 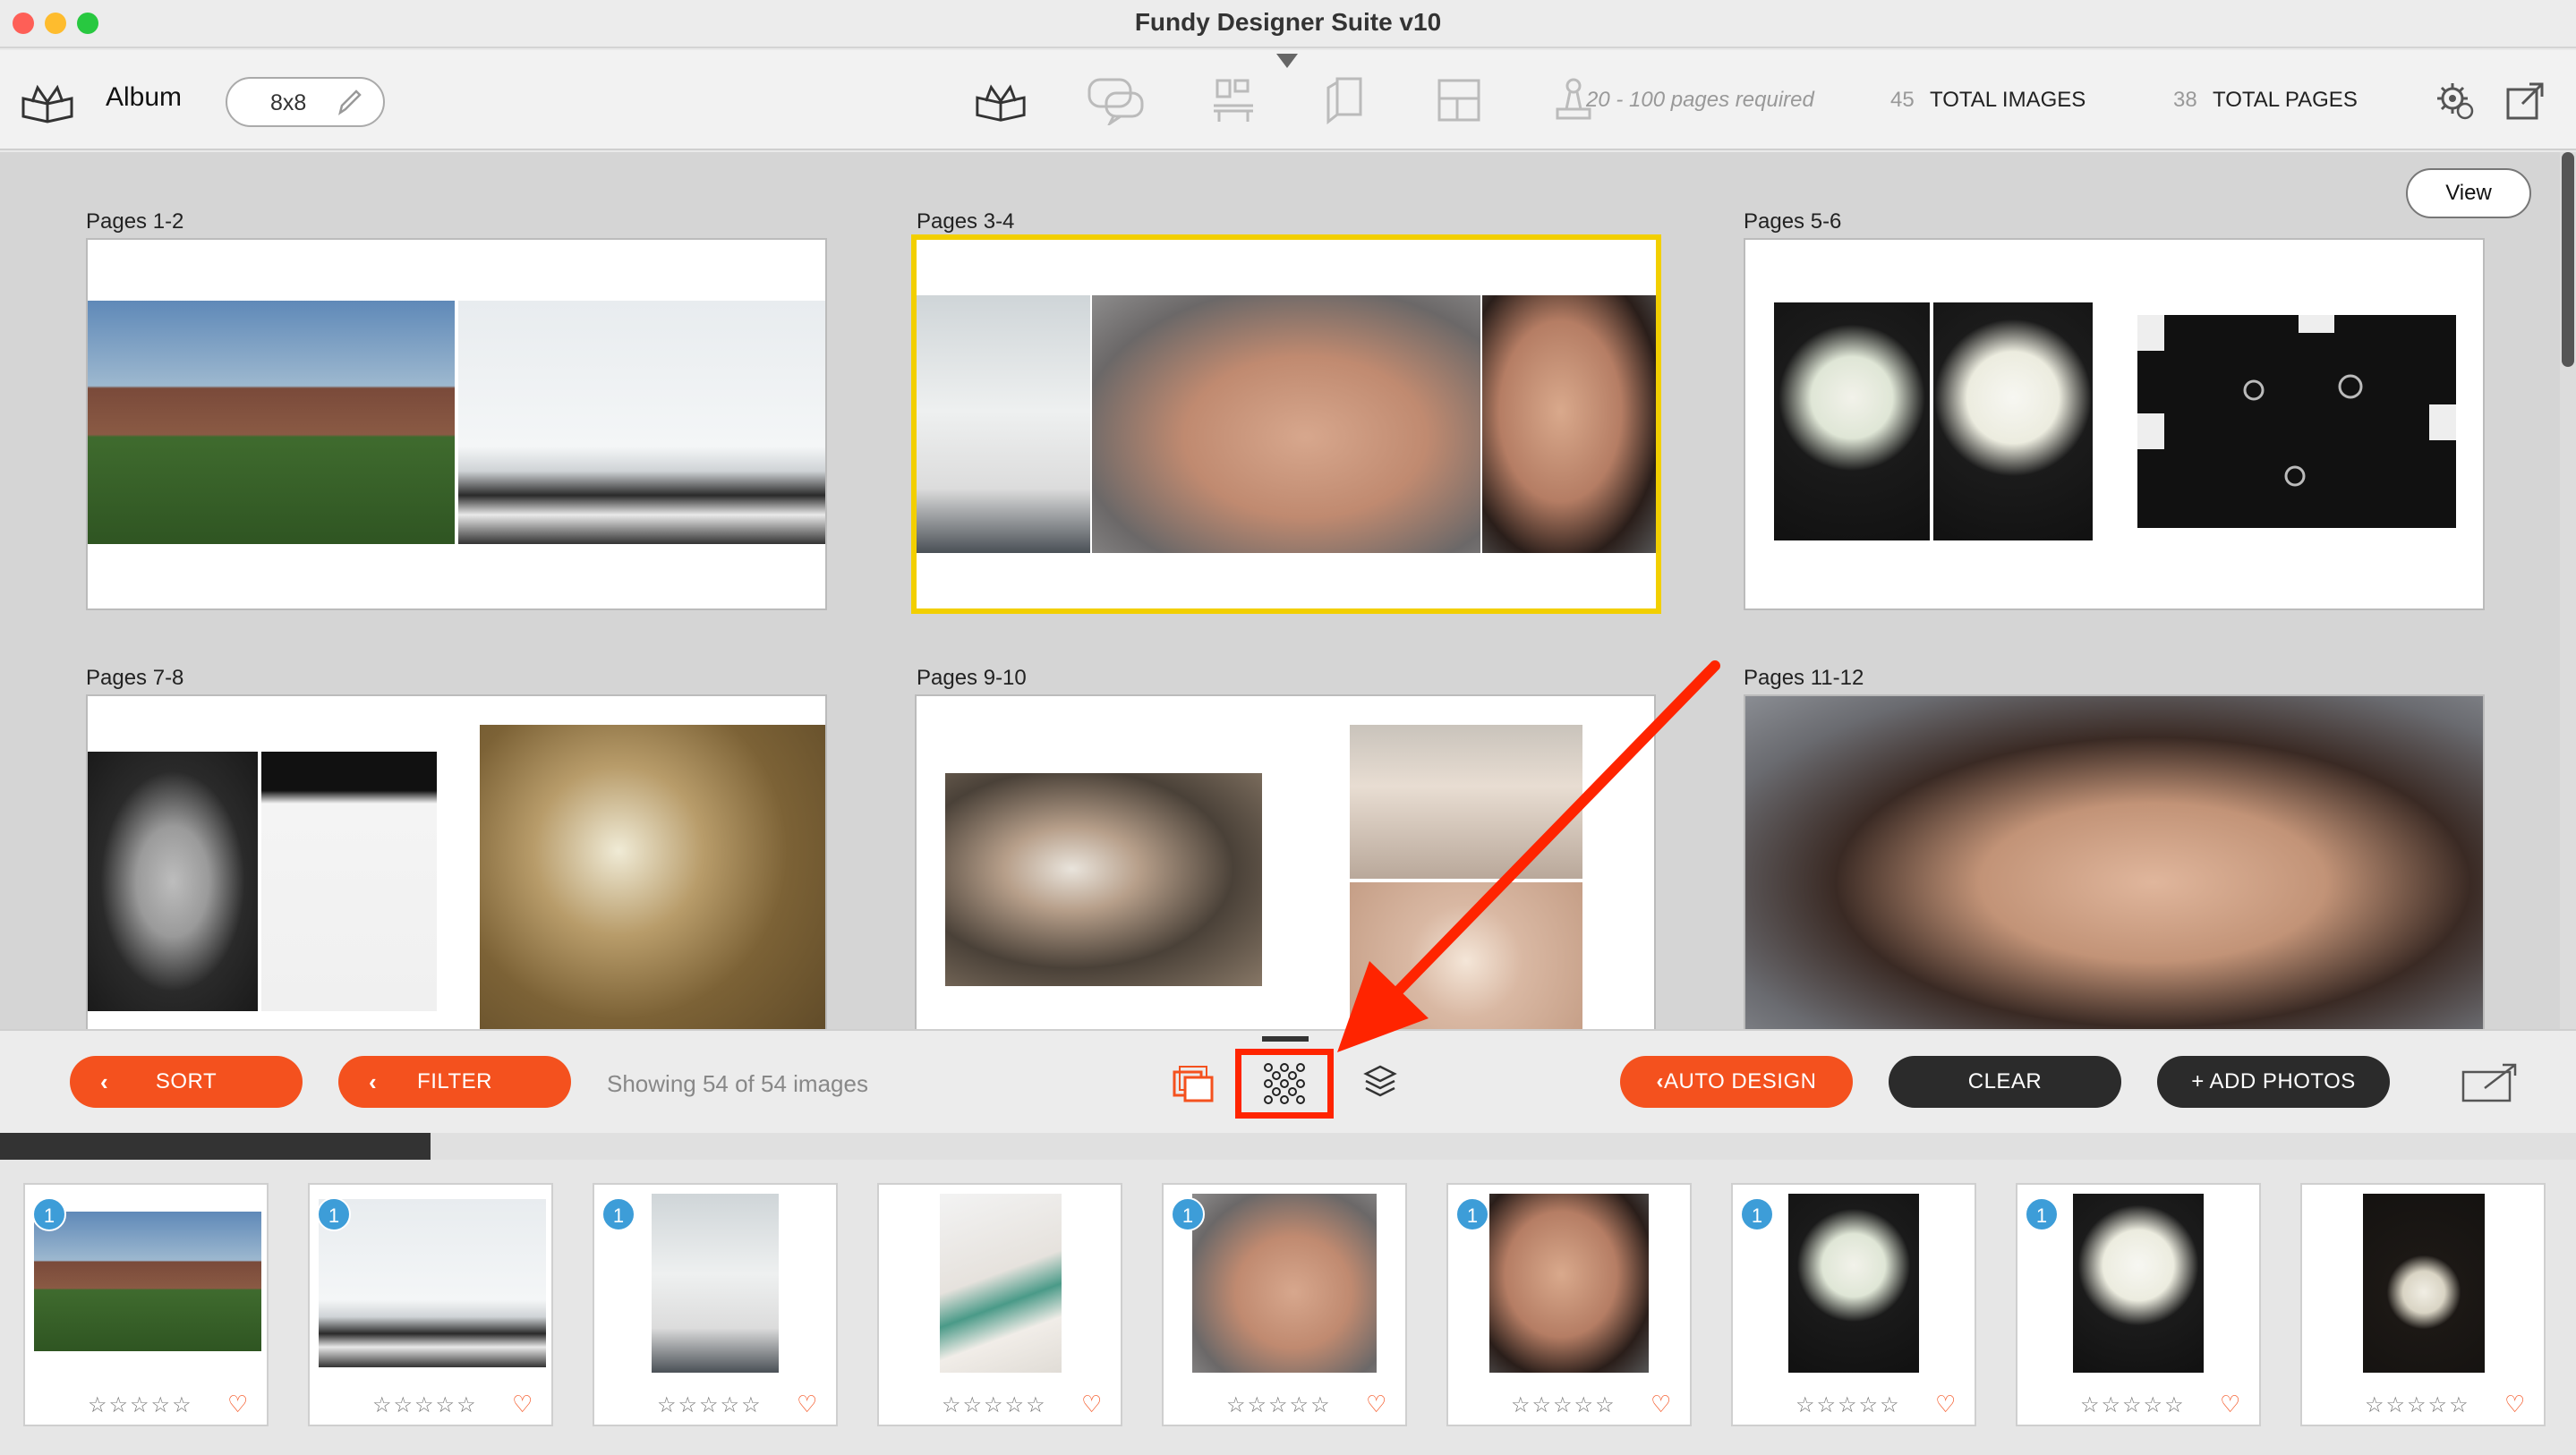 I want to click on total-pages-count: 38, so click(x=2185, y=100).